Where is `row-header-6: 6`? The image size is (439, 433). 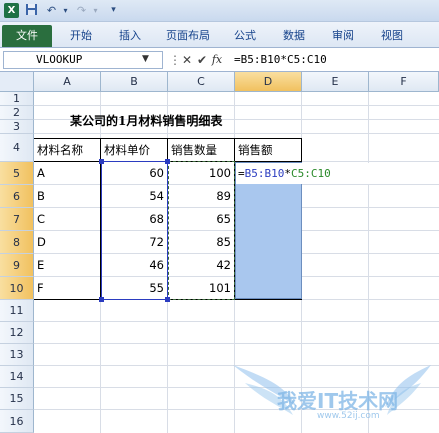 row-header-6: 6 is located at coordinates (17, 196).